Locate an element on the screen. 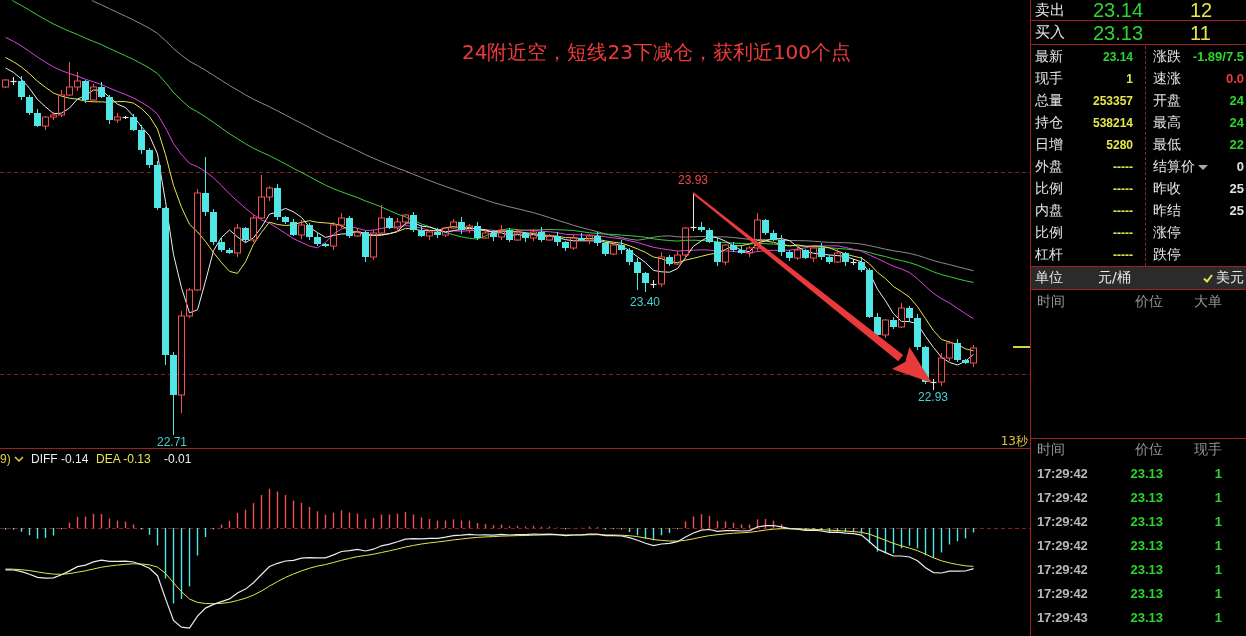 The image size is (1246, 636). stat-value: 538214 is located at coordinates (1112, 123).